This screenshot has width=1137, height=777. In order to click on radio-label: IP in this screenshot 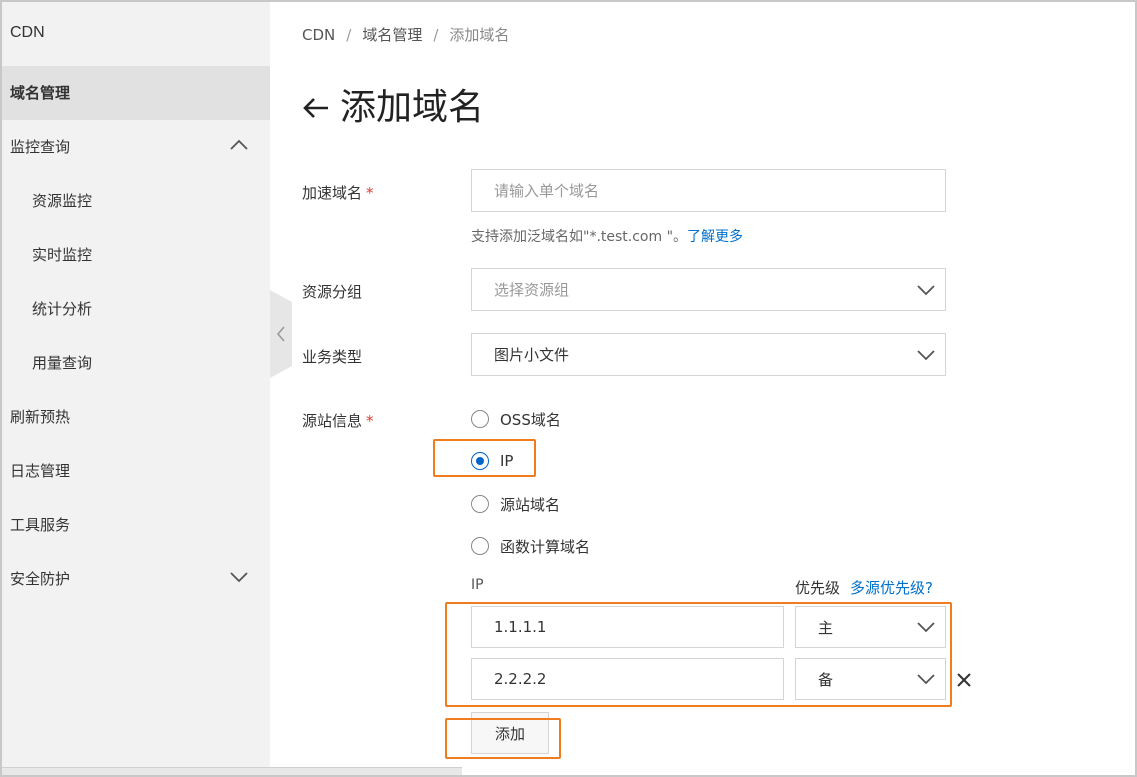, I will do `click(507, 461)`.